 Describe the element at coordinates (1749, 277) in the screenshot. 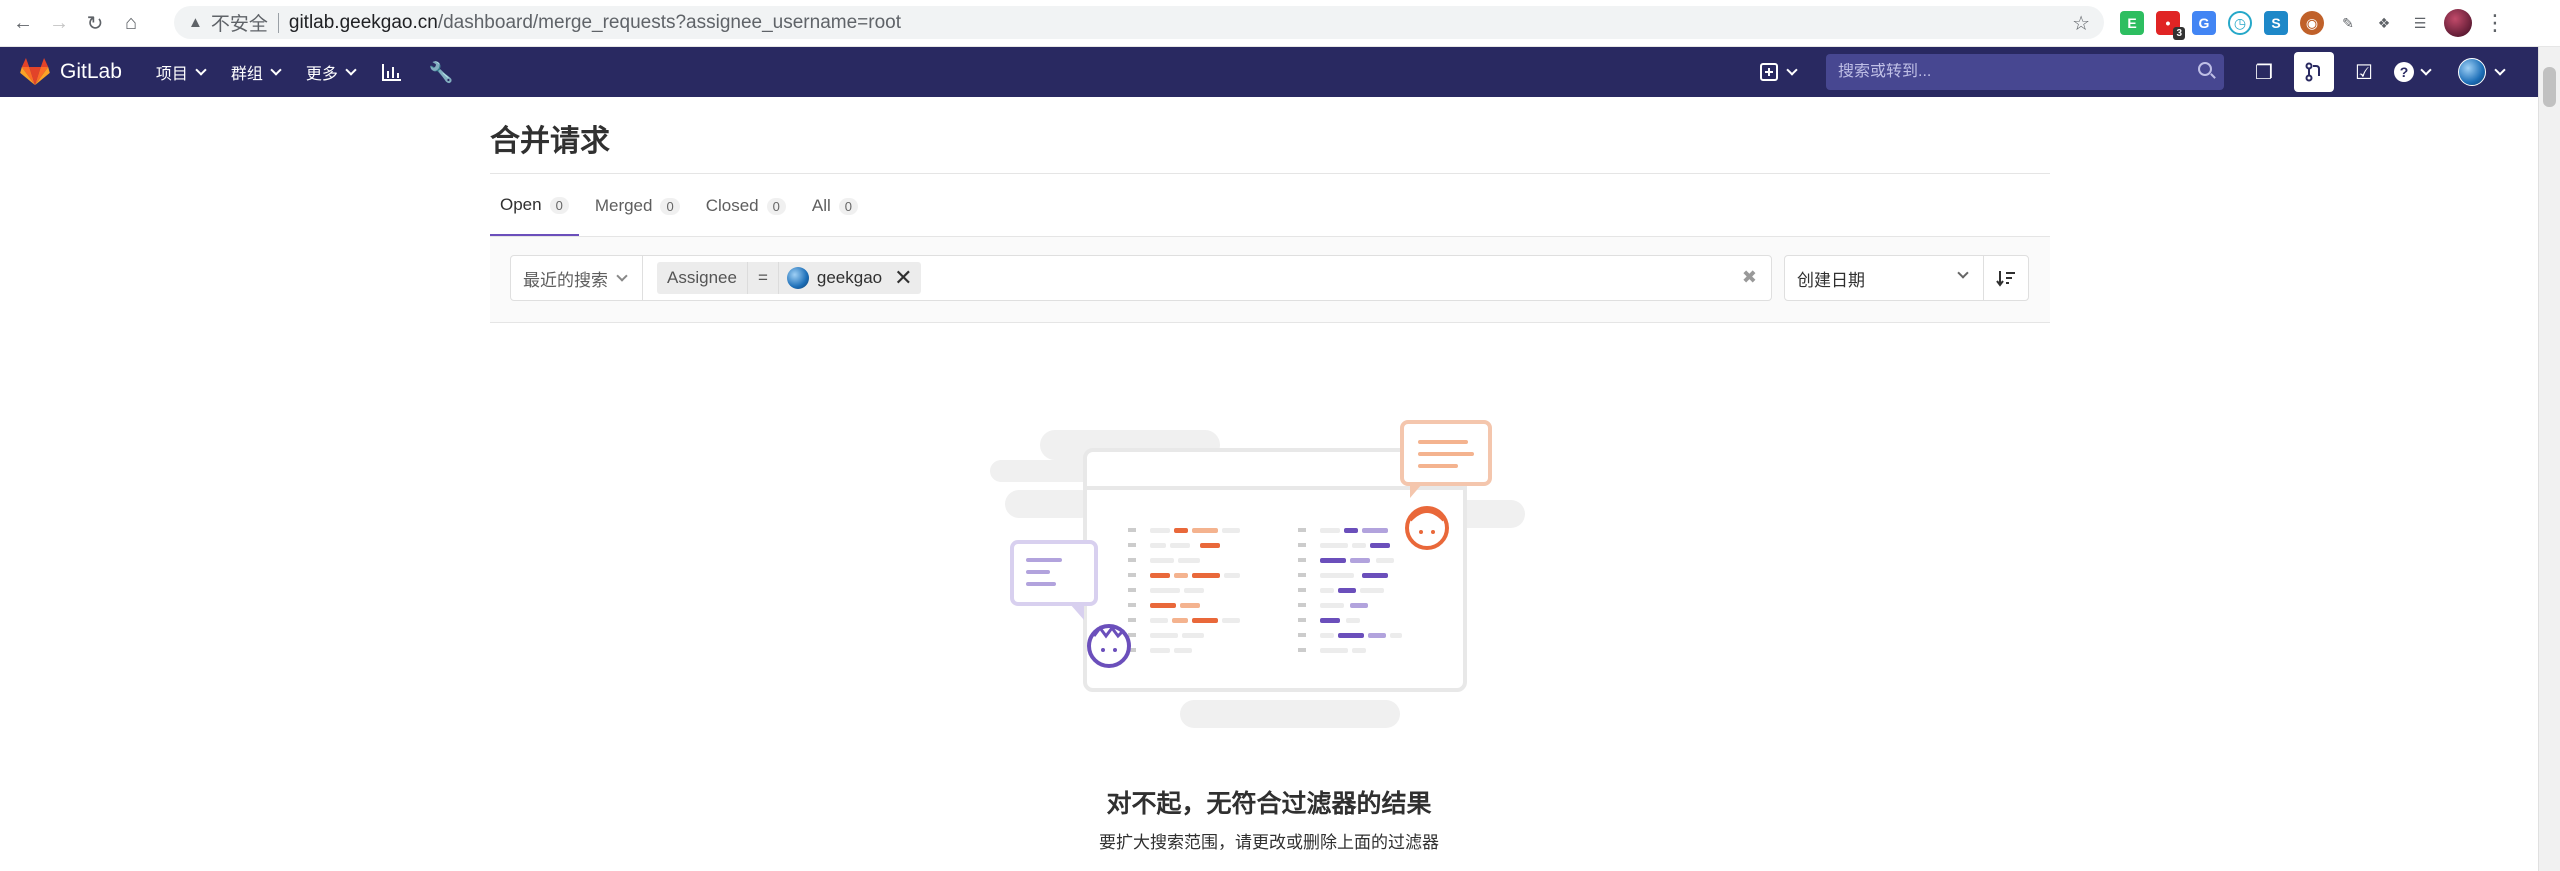

I see `clear-search-icon: ✖` at that location.